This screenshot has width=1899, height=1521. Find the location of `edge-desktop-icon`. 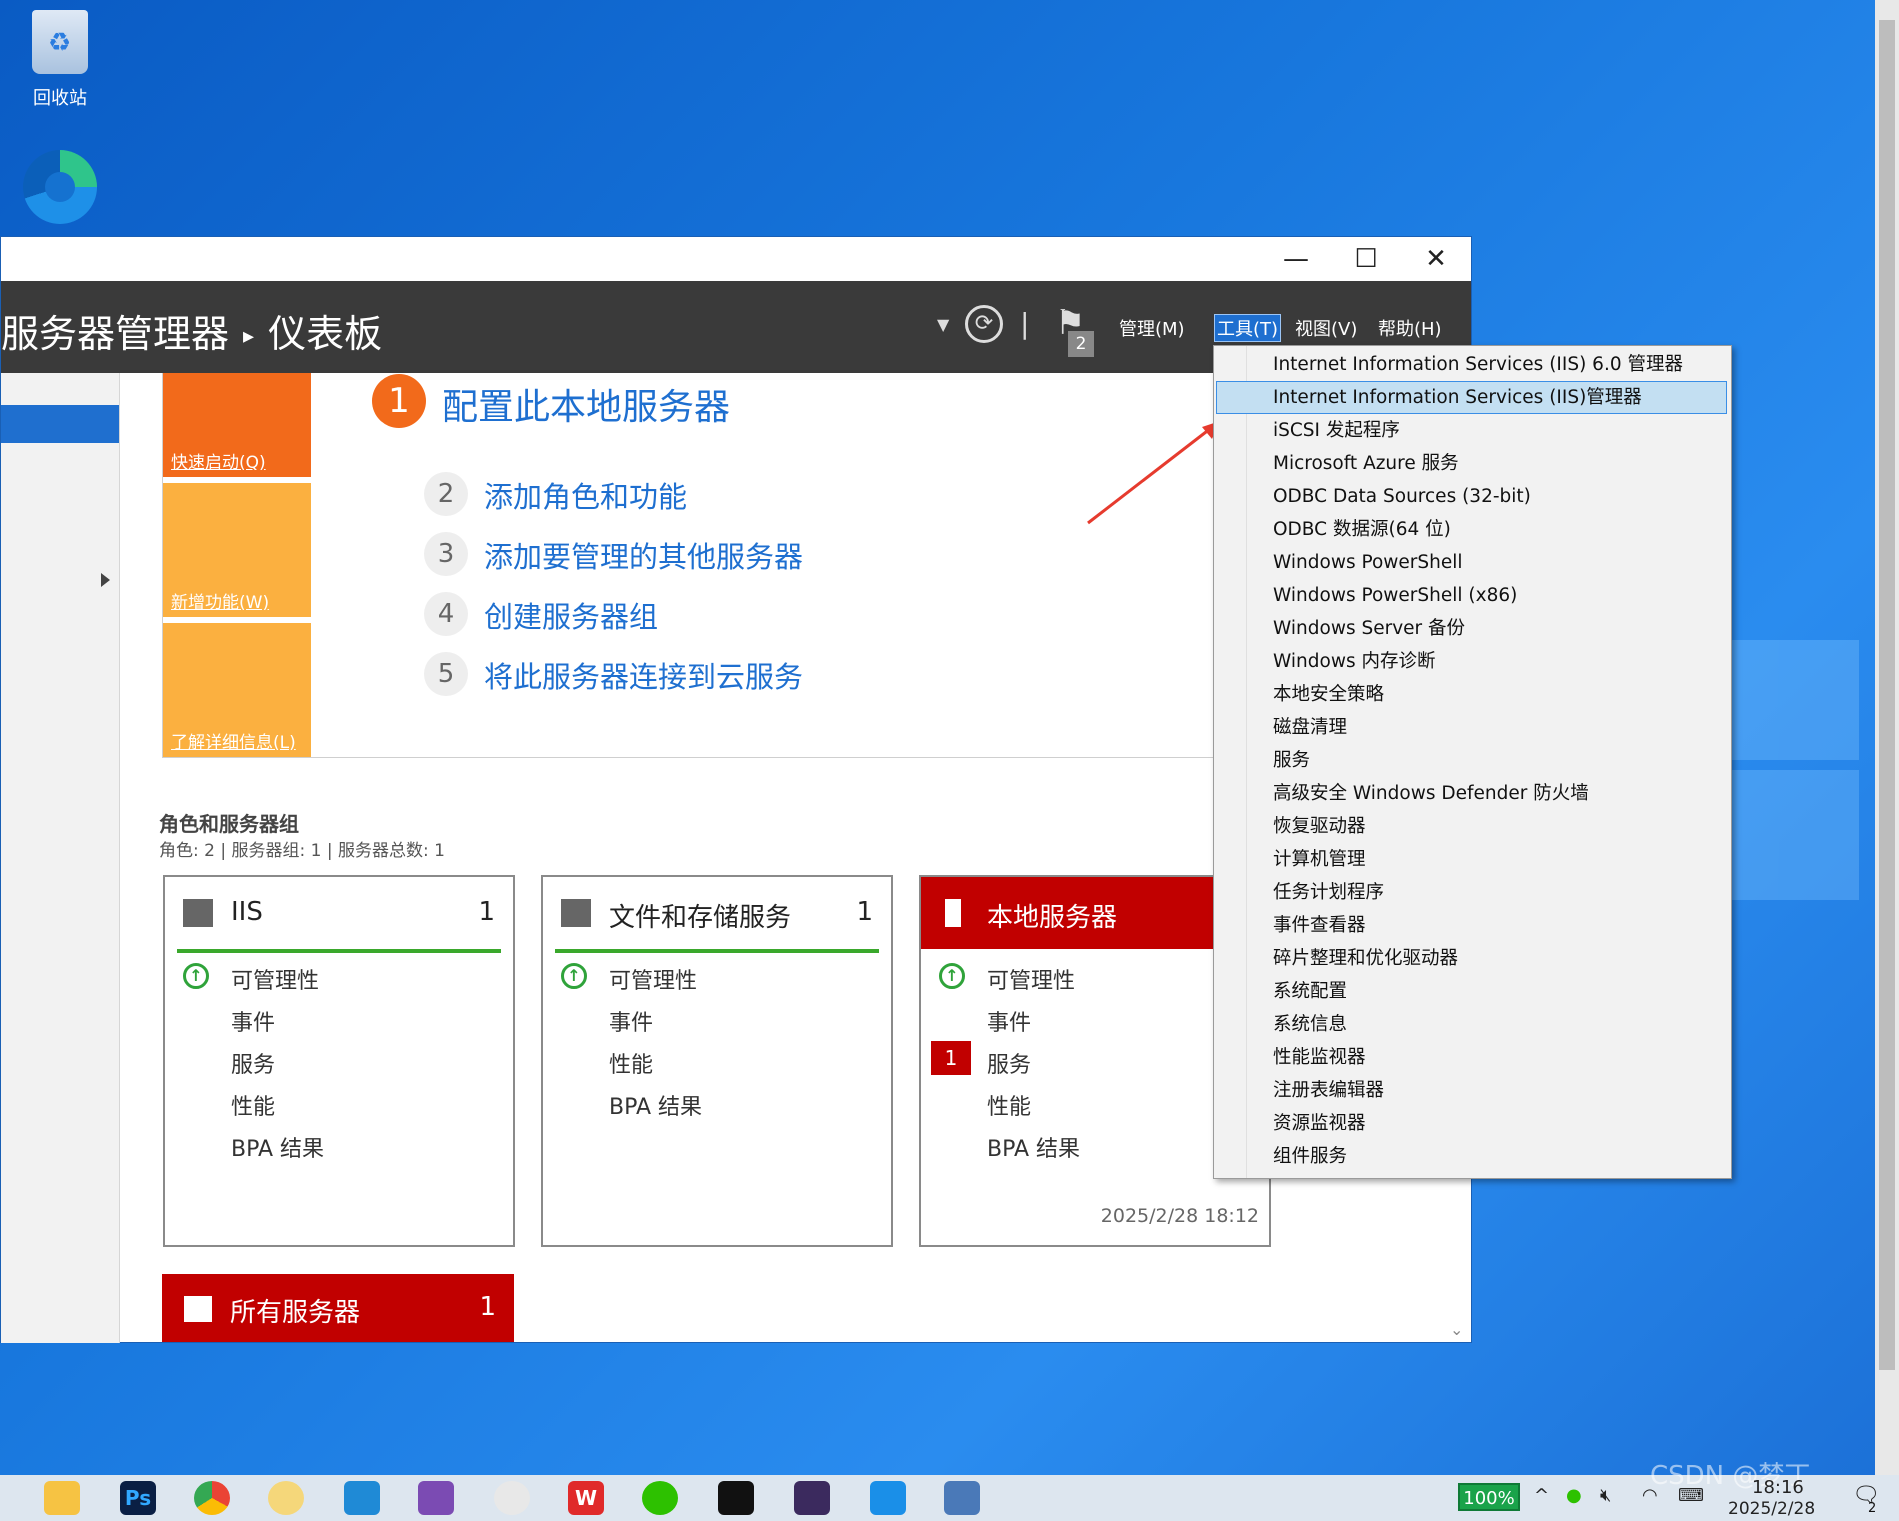

edge-desktop-icon is located at coordinates (60, 187).